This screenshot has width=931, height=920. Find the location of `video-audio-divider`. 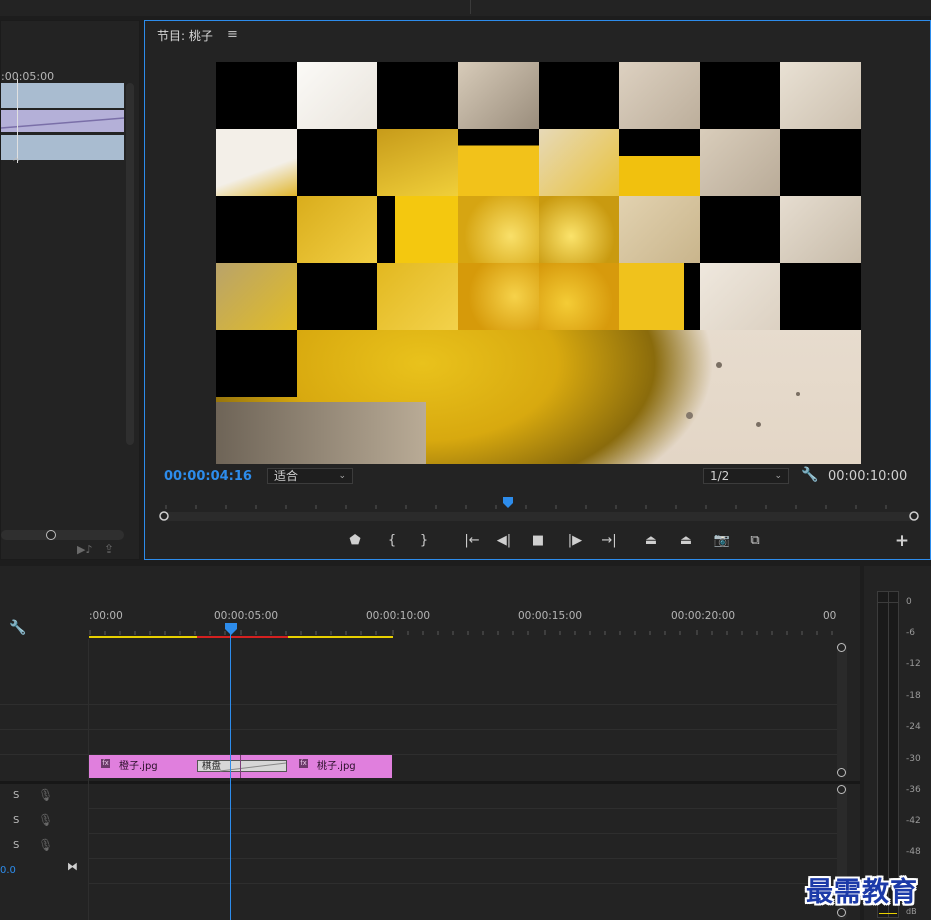

video-audio-divider is located at coordinates (430, 782).